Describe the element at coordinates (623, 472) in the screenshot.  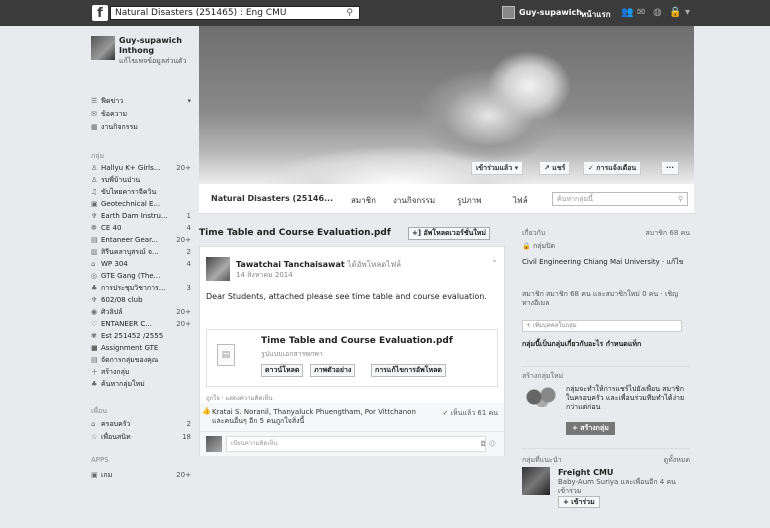
I see `suggested-group-name: Freight CMU` at that location.